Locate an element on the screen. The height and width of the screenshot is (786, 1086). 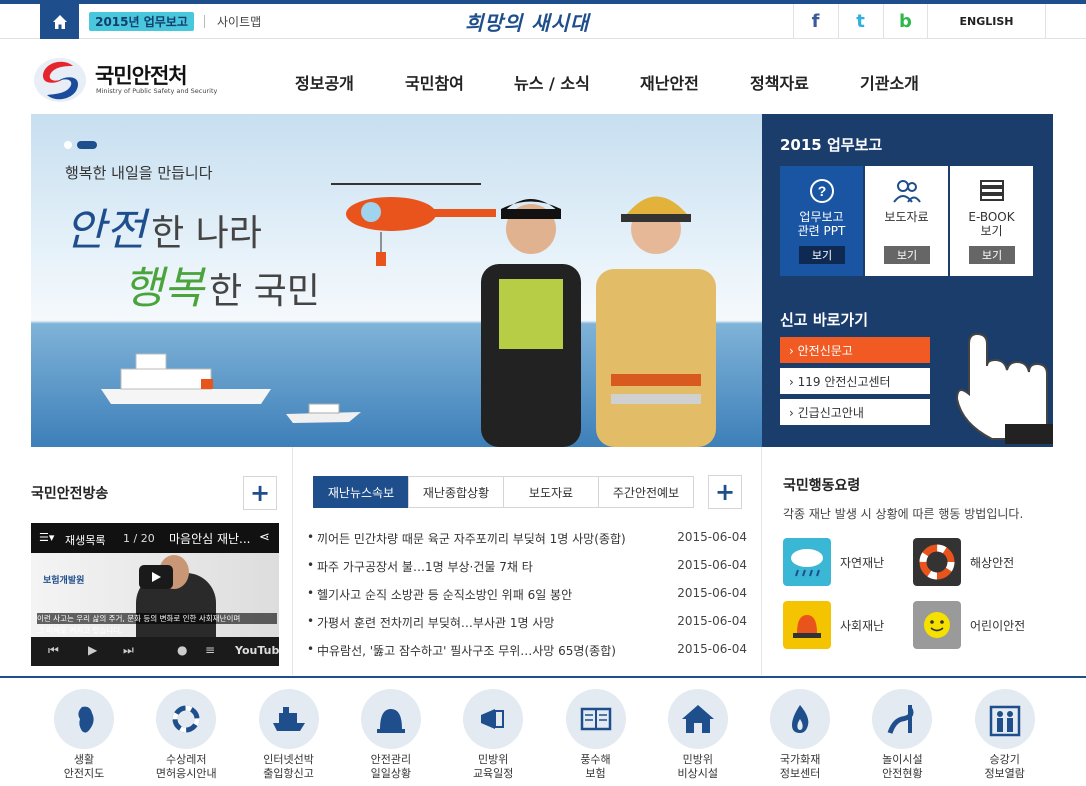
bottom-link-label: 풍수해 보험 is located at coordinates (595, 766).